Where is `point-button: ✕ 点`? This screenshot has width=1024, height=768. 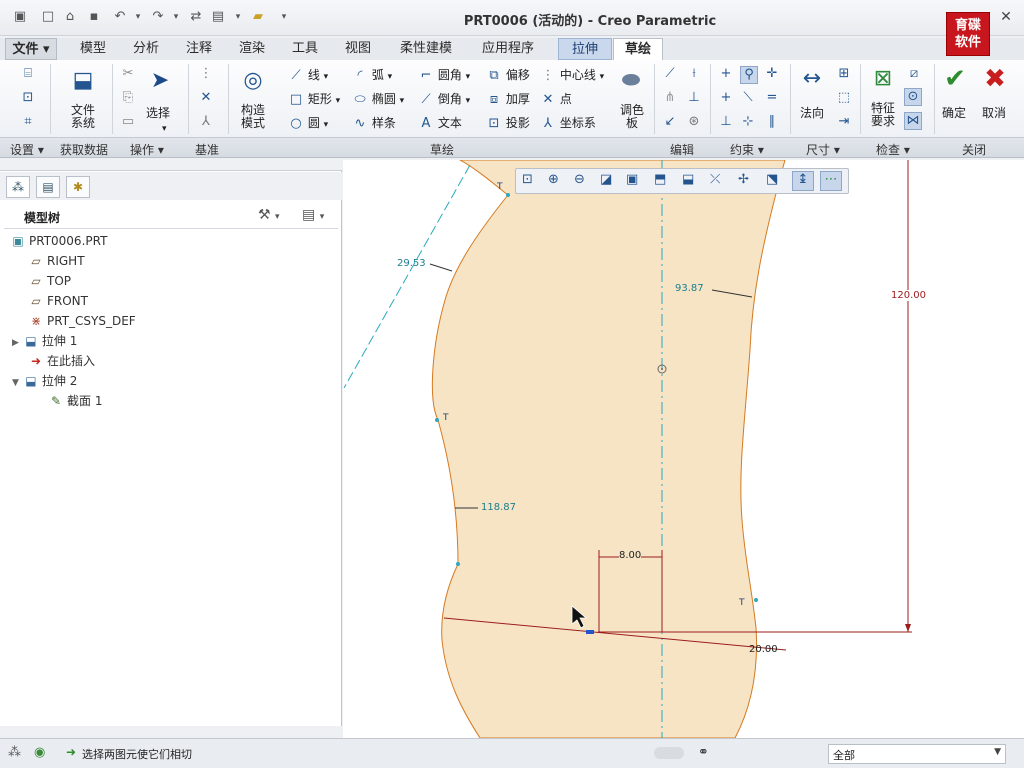
point-button: ✕ 点 is located at coordinates (556, 99).